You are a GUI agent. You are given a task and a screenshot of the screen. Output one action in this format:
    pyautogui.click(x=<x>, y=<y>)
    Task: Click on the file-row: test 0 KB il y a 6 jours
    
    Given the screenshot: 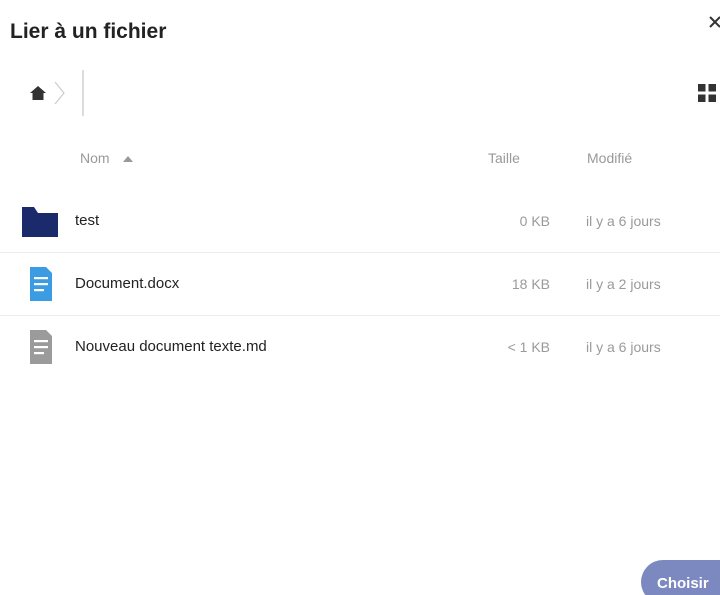 What is the action you would take?
    pyautogui.click(x=360, y=221)
    